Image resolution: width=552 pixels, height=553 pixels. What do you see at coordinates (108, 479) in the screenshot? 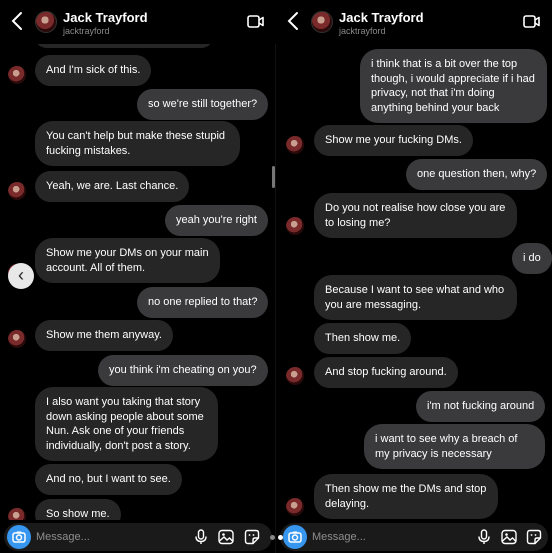
I see `message-bubble: And no, but I want to see.` at bounding box center [108, 479].